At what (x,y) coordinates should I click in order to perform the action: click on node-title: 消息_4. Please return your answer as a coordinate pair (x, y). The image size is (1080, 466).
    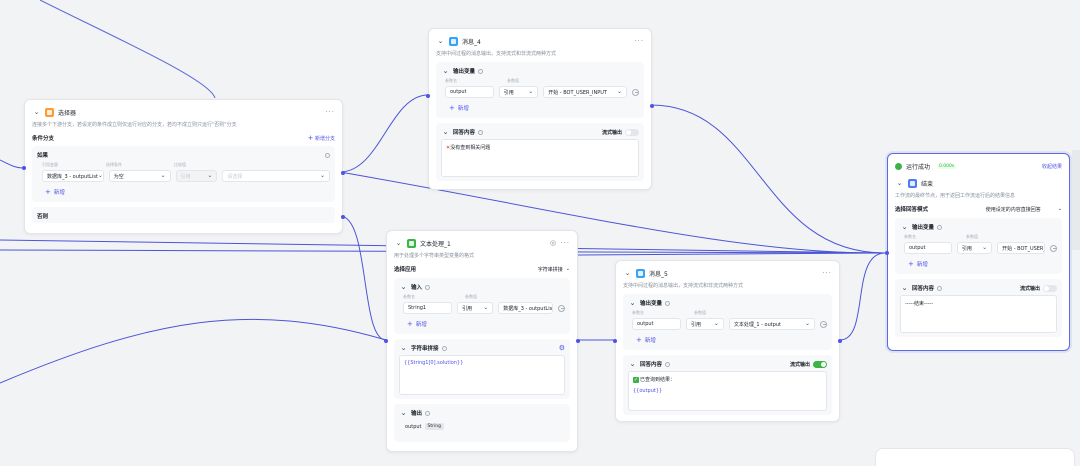
    Looking at the image, I should click on (471, 42).